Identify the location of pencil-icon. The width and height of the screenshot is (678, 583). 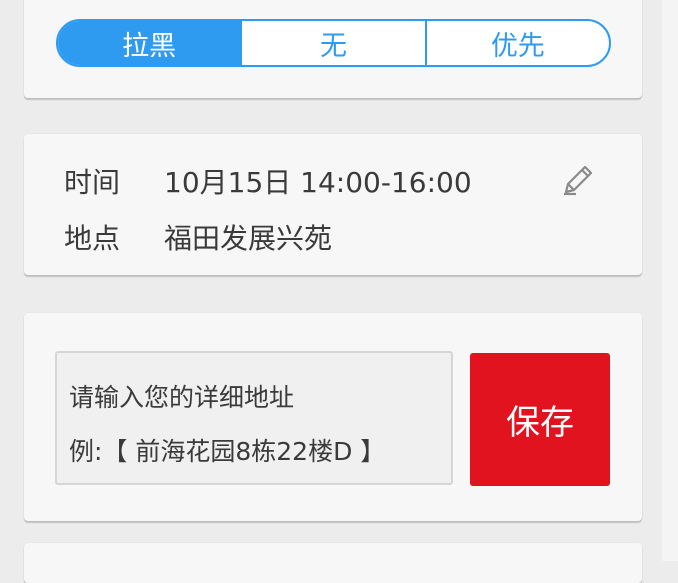
(578, 180).